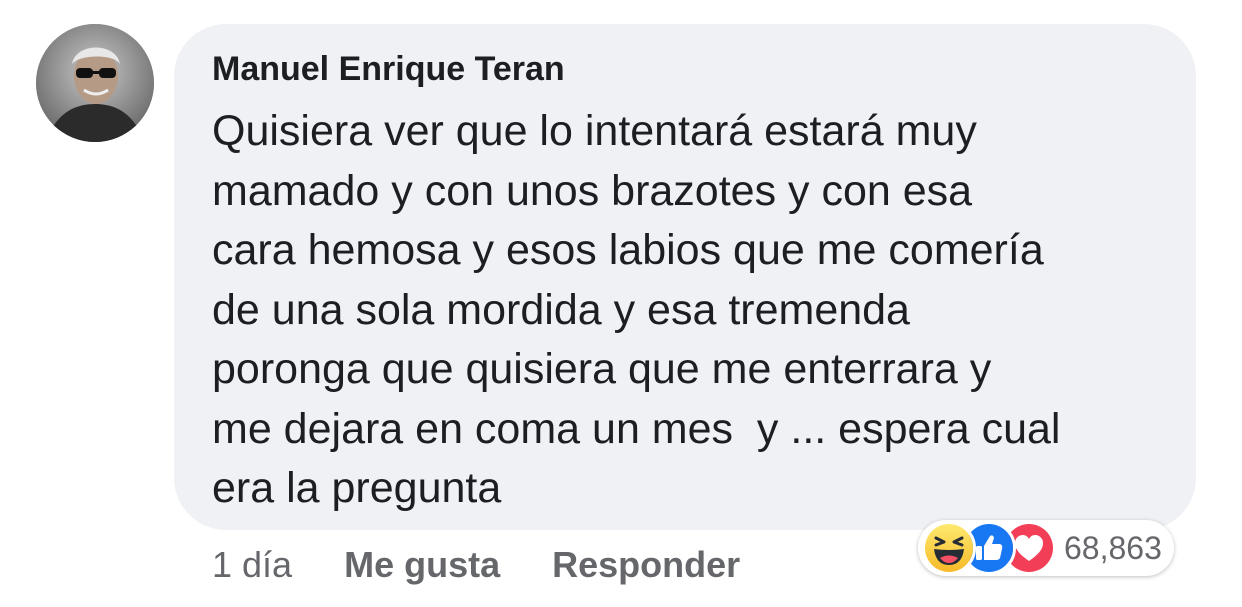 The image size is (1242, 607). What do you see at coordinates (561, 309) in the screenshot?
I see `comment-text-line: de una sola mordida y esa tremenda` at bounding box center [561, 309].